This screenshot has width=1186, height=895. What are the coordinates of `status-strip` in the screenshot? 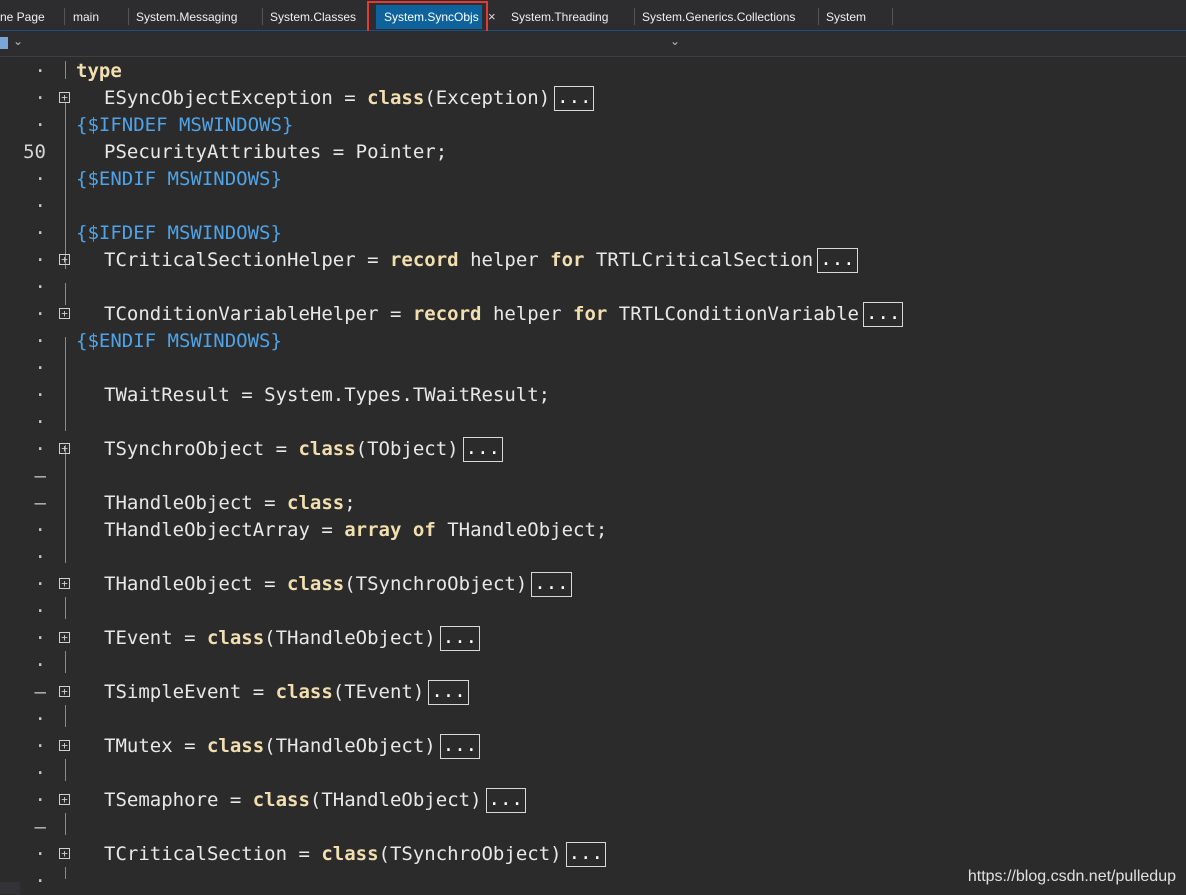 It's located at (10, 888).